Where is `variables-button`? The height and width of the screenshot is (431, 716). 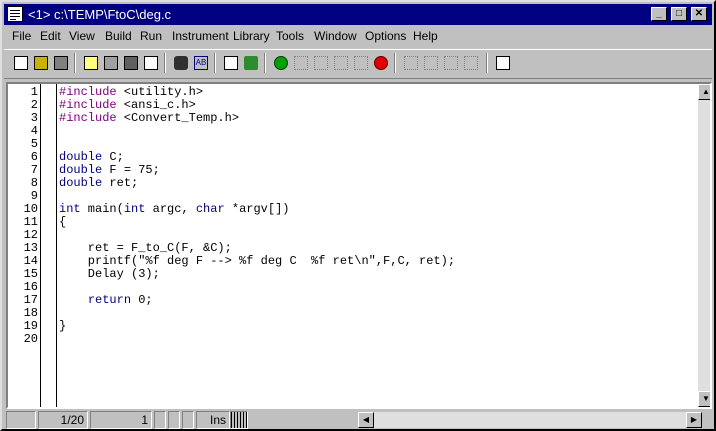 variables-button is located at coordinates (451, 63).